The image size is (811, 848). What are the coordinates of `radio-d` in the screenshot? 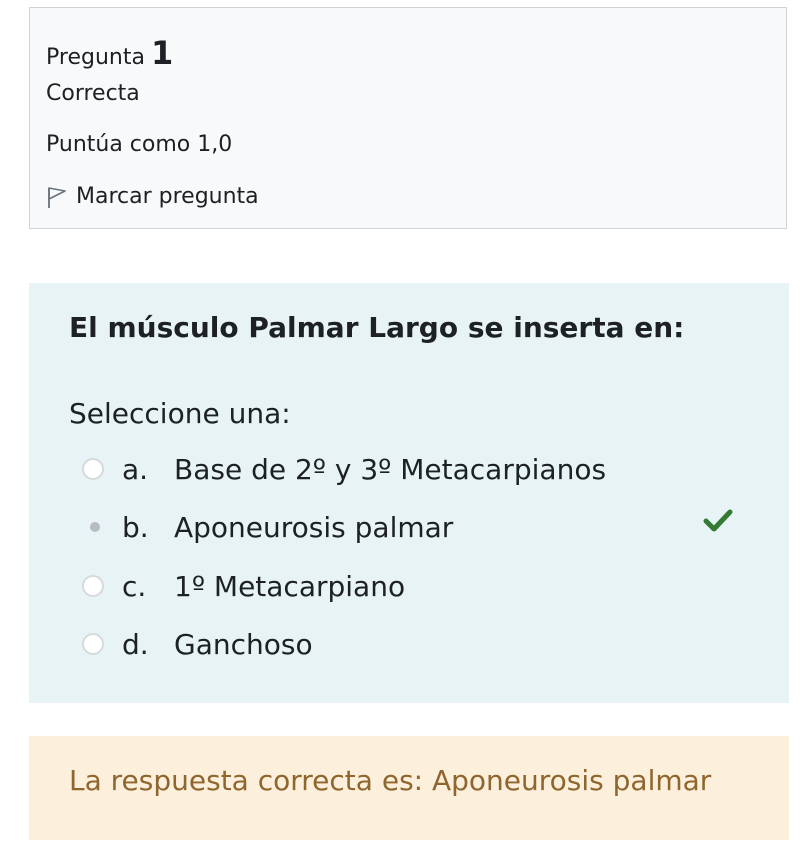 It's located at (93, 644).